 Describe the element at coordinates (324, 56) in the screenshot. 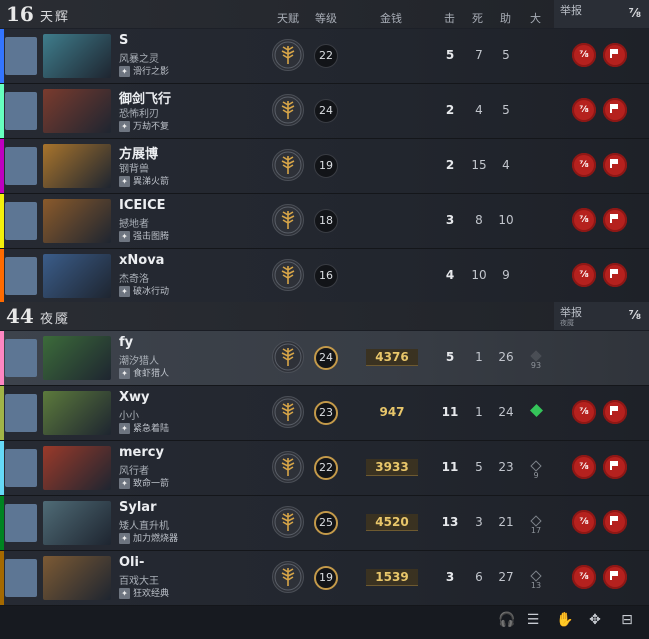

I see `player-row: S 风暴之灵 ✦ 滑行之影 22 5 7 5 ⅞` at that location.